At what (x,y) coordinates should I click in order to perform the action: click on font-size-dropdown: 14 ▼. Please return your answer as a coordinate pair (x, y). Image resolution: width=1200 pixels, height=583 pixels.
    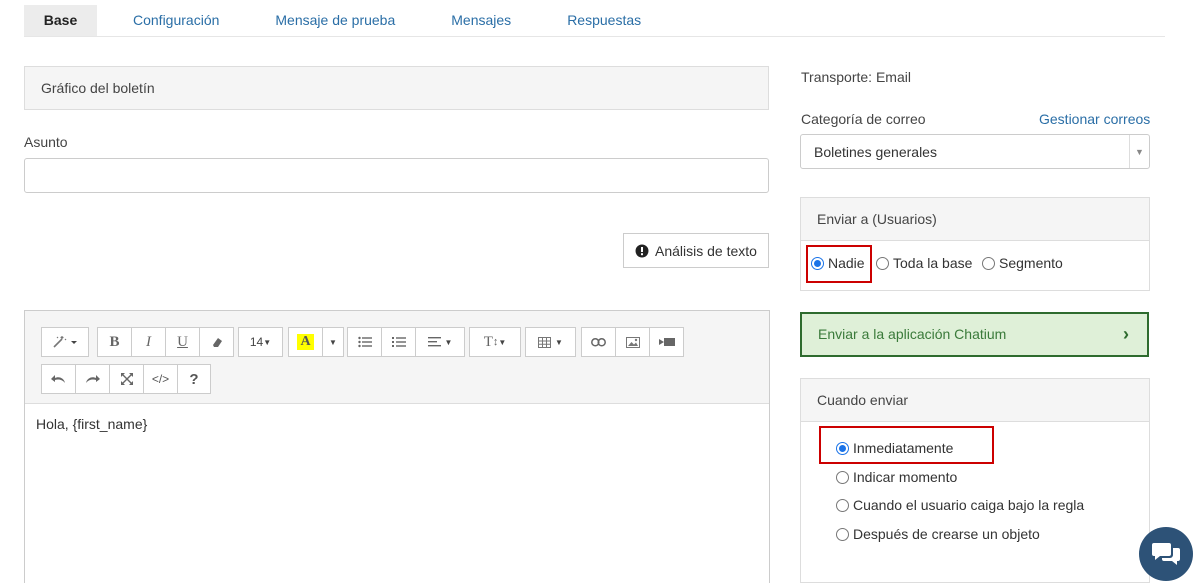
    Looking at the image, I should click on (260, 342).